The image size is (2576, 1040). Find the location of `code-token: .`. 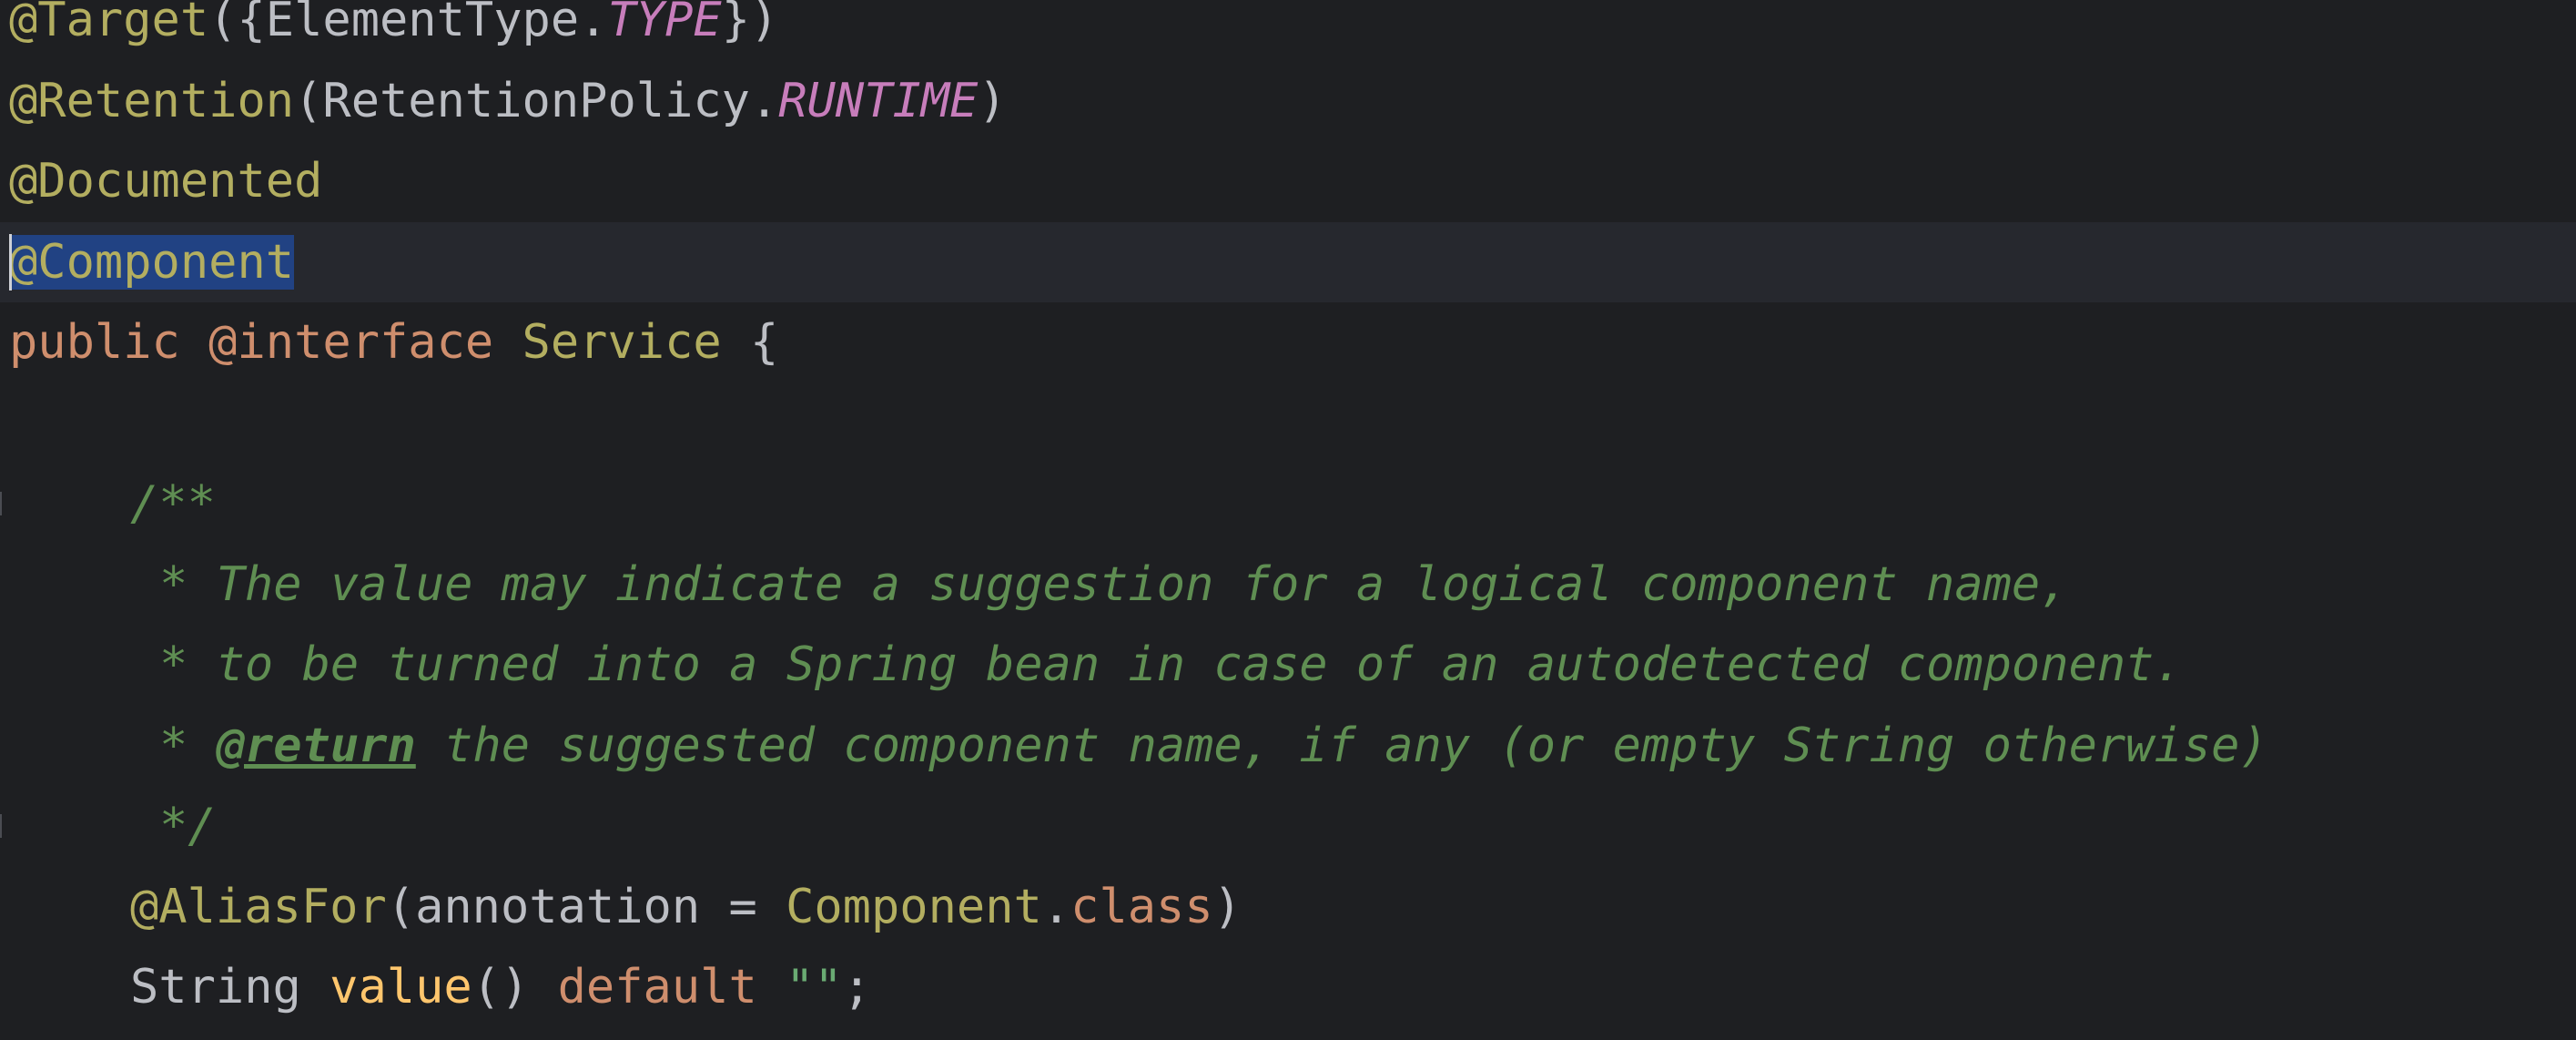

code-token: . is located at coordinates (1056, 906).